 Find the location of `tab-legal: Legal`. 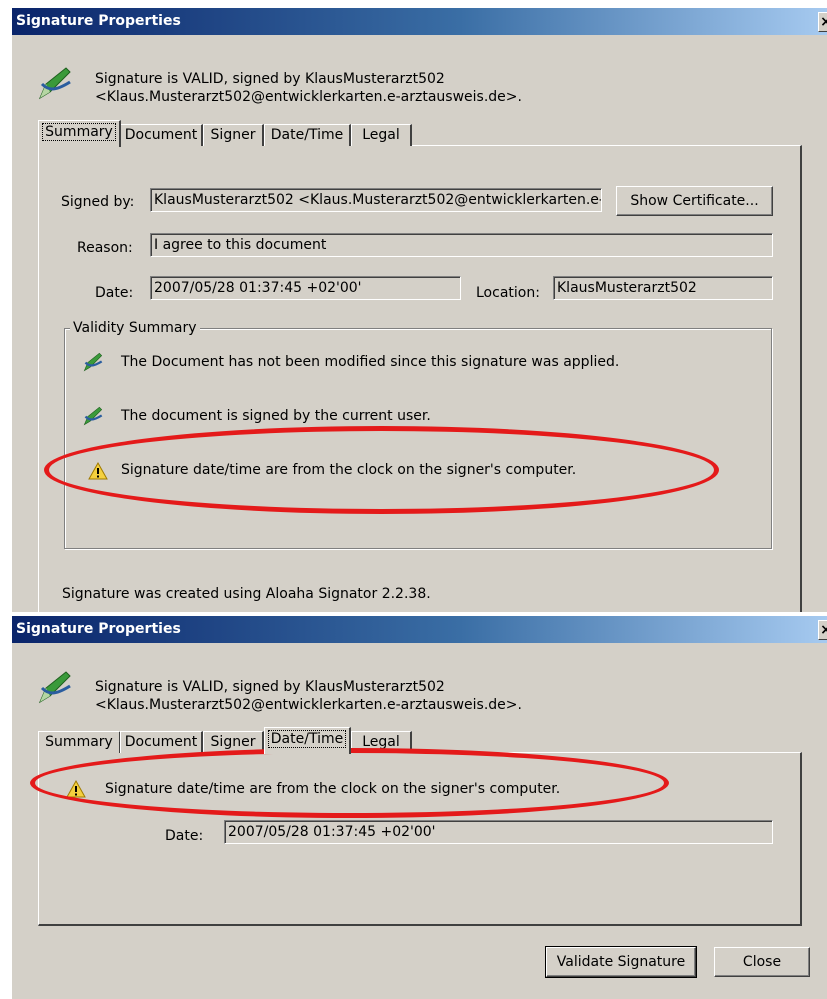

tab-legal: Legal is located at coordinates (381, 135).